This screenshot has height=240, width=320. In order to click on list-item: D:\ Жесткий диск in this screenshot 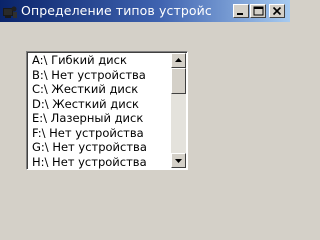, I will do `click(100, 104)`.